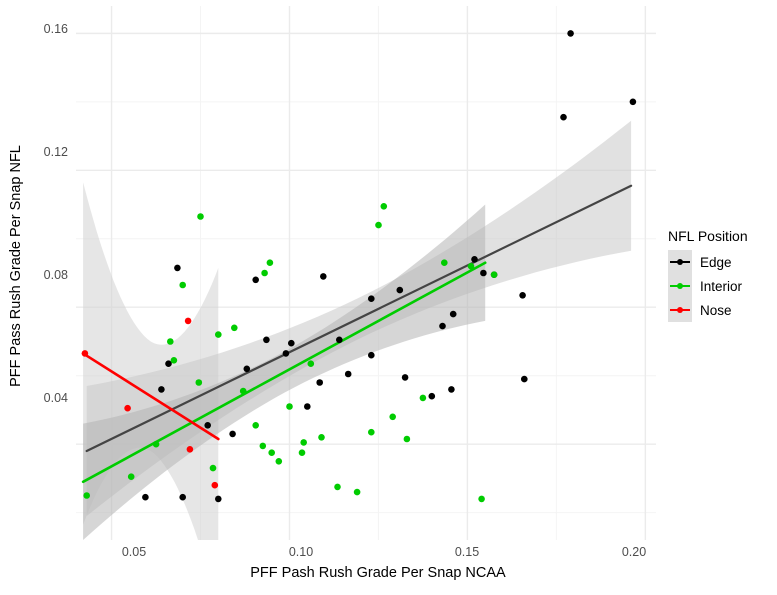 The image size is (777, 595). I want to click on y-axis-title: PFF Pass Rush Grade Per Snap NFL, so click(16, 266).